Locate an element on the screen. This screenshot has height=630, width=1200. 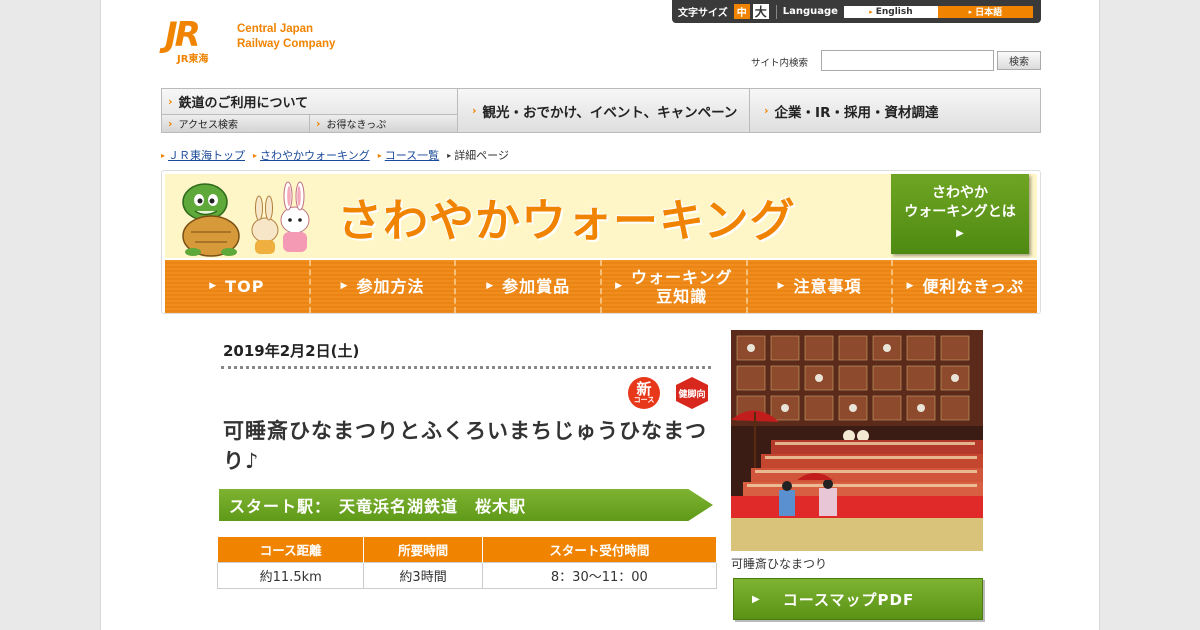
company-name-line2: Railway Company is located at coordinates (286, 44).